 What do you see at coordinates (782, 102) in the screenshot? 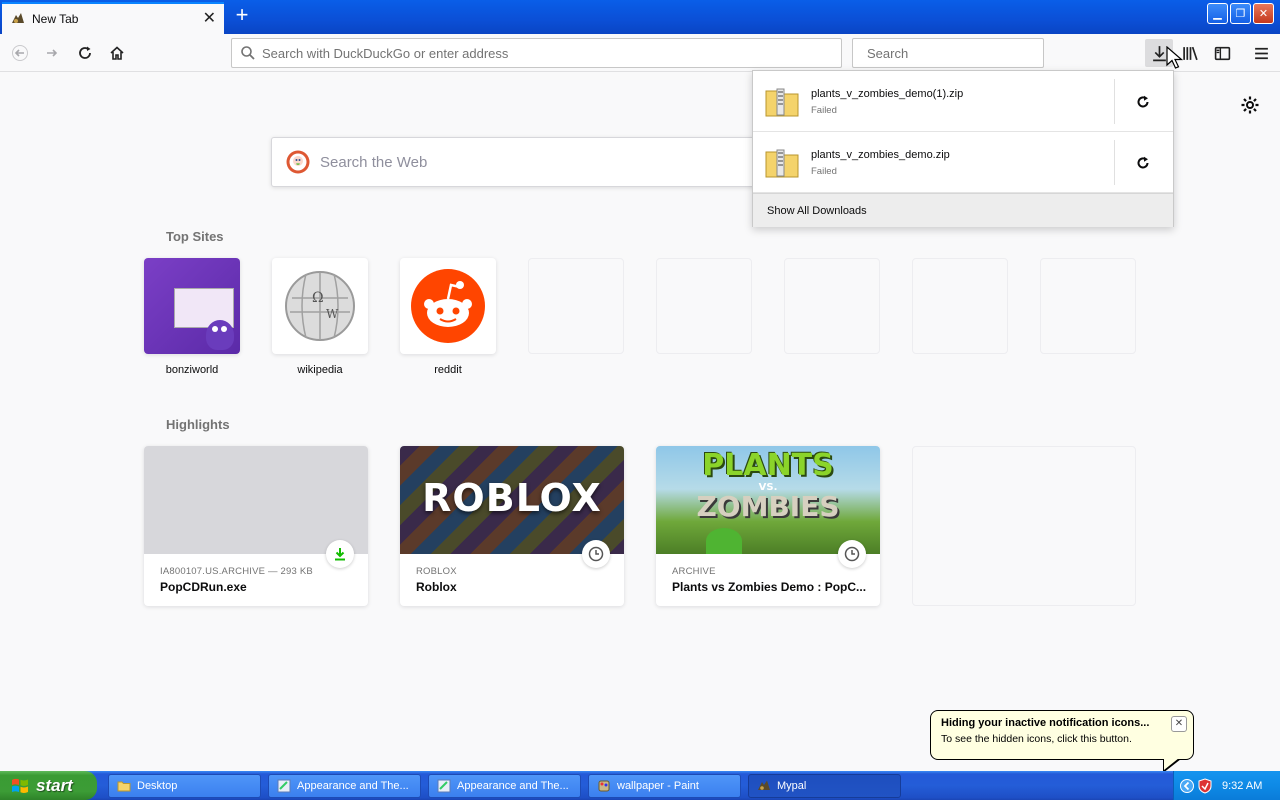
I see `zip-file-icon` at bounding box center [782, 102].